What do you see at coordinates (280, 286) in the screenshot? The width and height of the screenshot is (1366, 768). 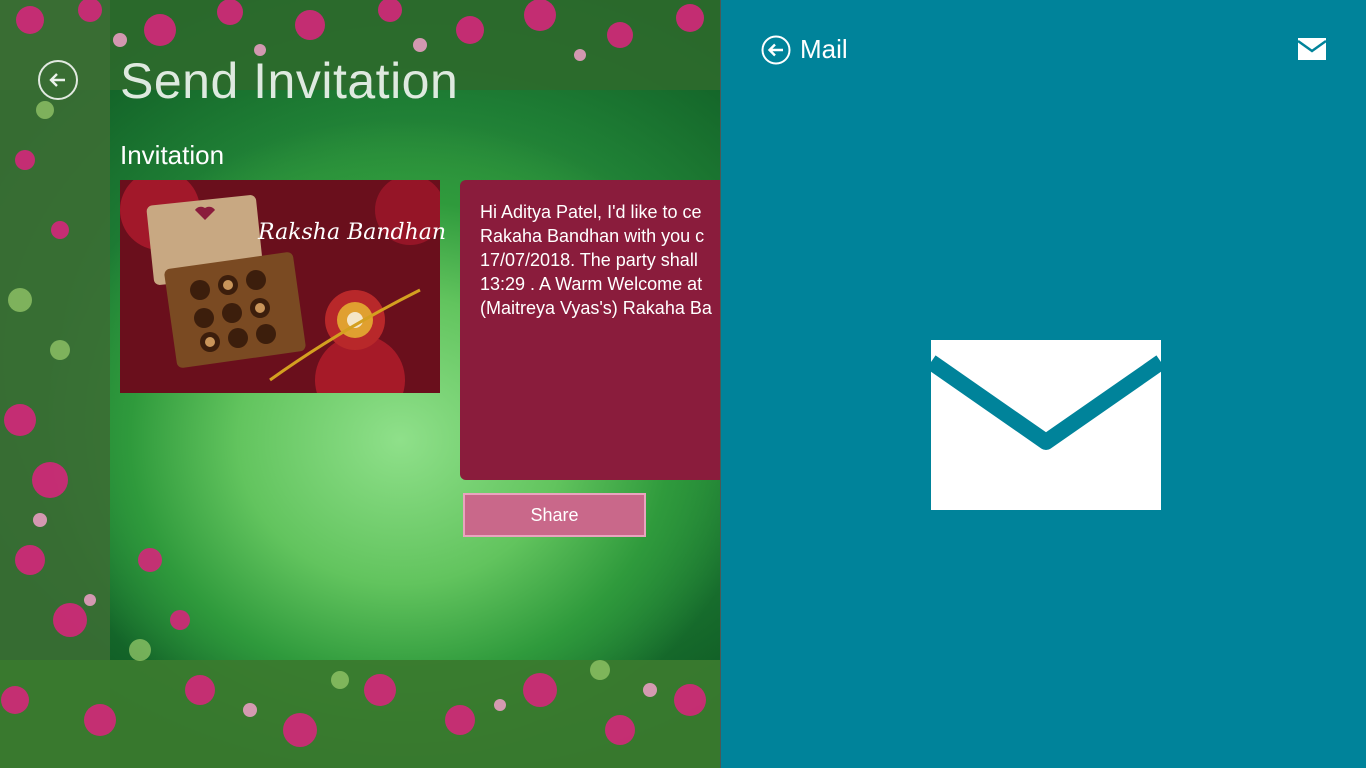 I see `raksha-bandhan-card-image` at bounding box center [280, 286].